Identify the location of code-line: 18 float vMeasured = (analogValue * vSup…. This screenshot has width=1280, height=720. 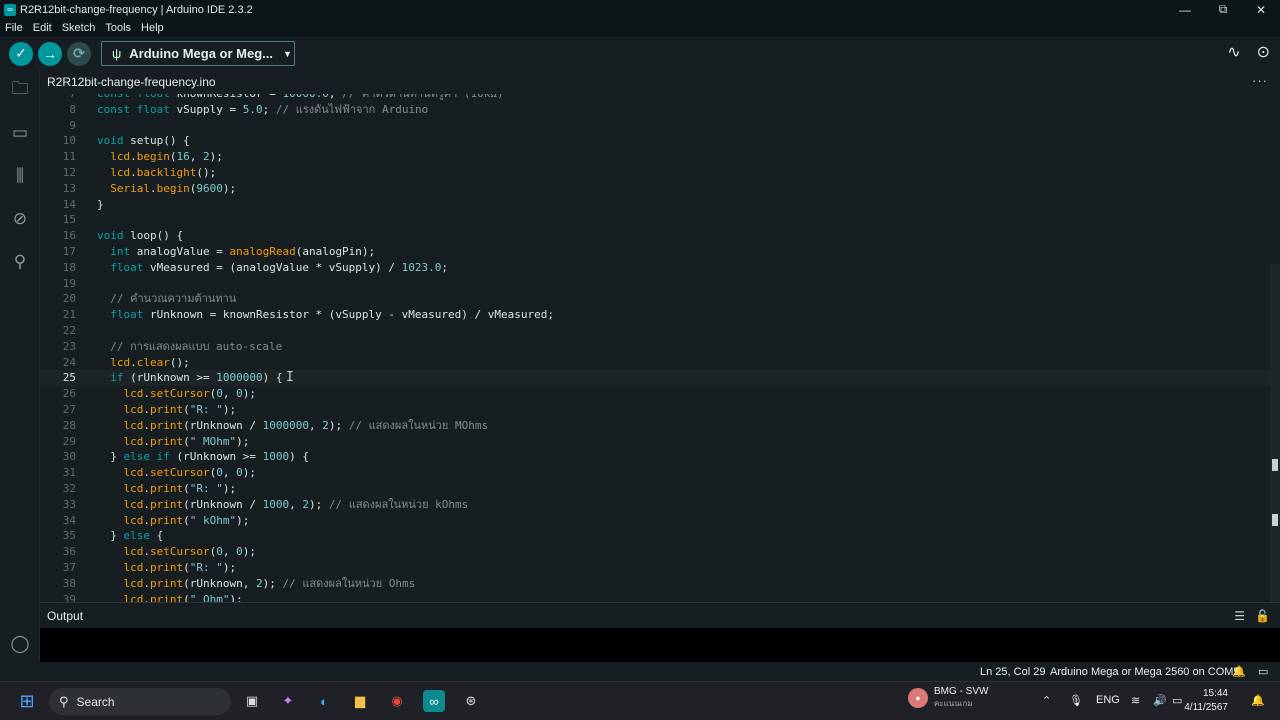
(655, 268).